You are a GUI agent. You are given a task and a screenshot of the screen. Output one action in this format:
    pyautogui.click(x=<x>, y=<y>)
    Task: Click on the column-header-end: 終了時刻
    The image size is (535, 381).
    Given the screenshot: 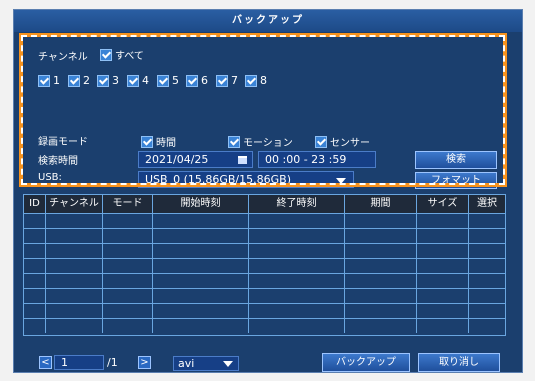 What is the action you would take?
    pyautogui.click(x=297, y=204)
    